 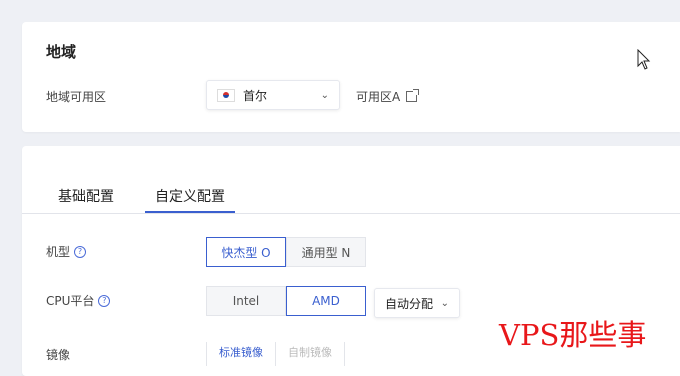 I want to click on cpu-platform-label: CPU平台, so click(x=70, y=301).